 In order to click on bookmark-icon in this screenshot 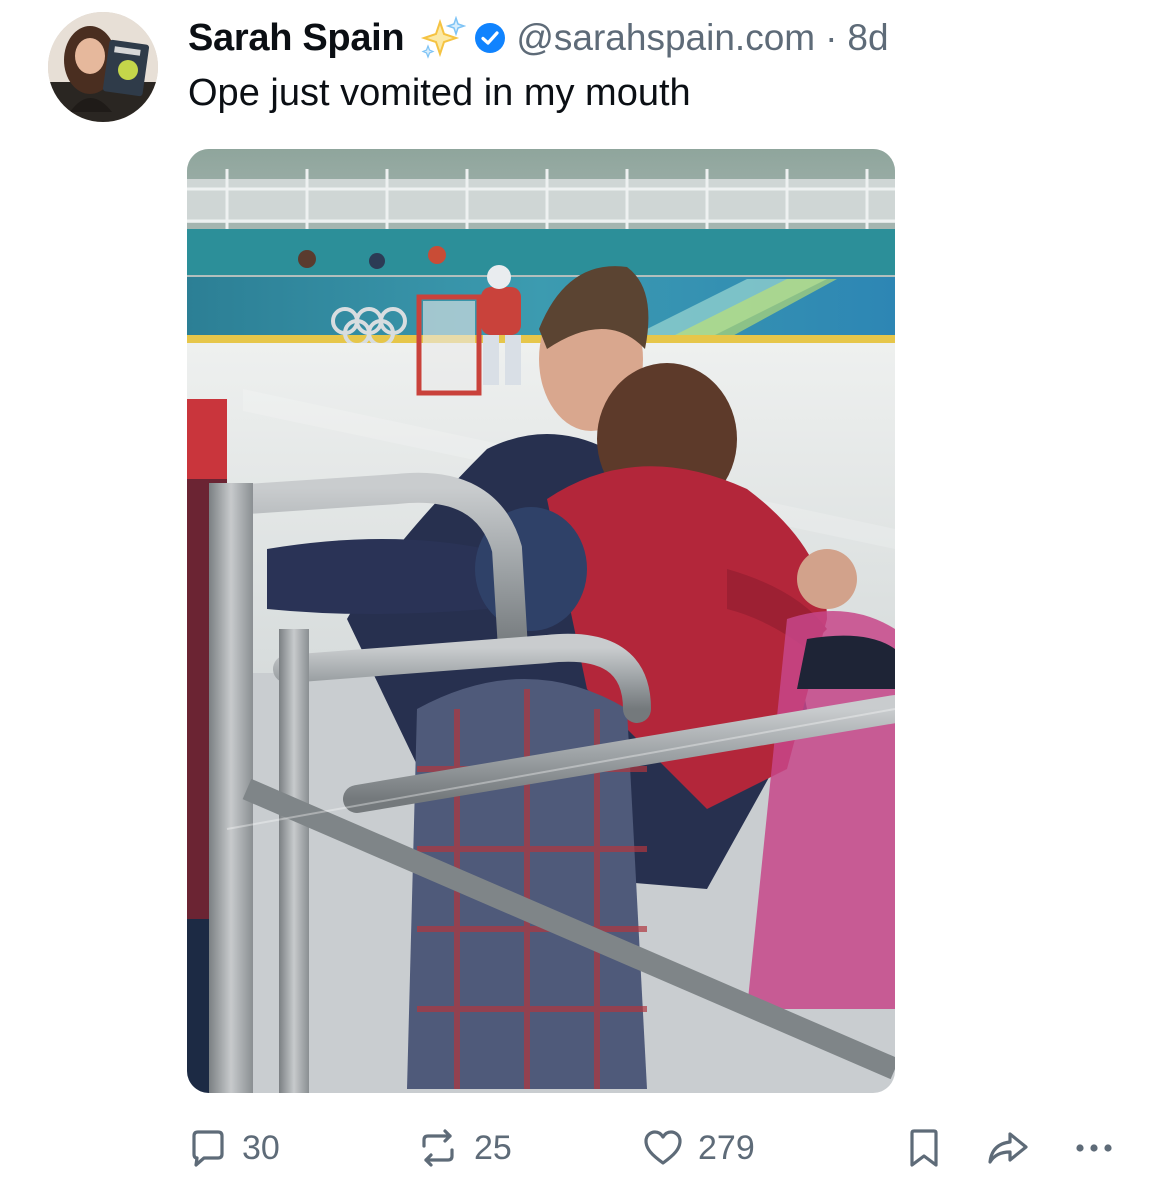, I will do `click(924, 1148)`.